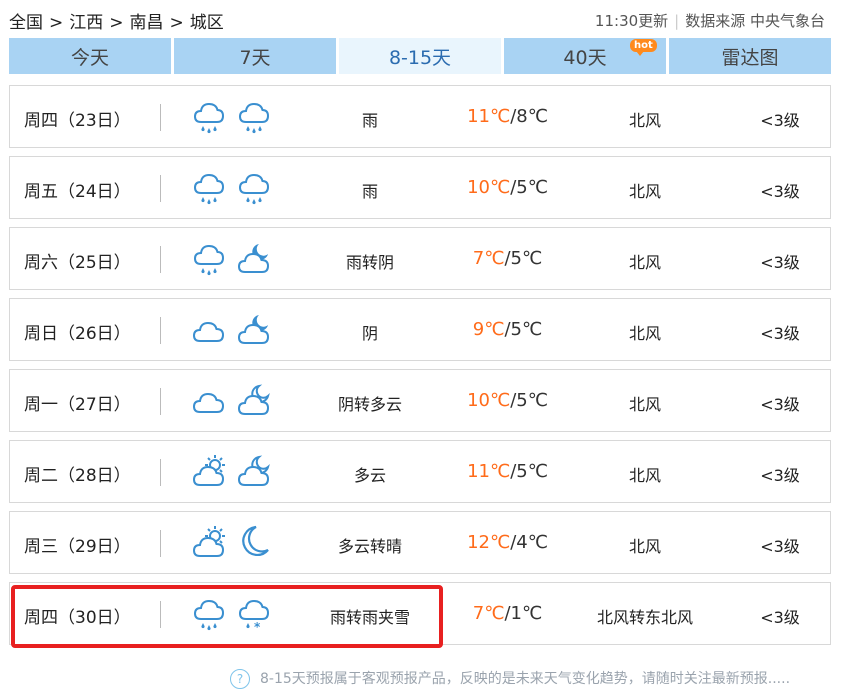 This screenshot has height=698, width=845. I want to click on tab-8-15-days: 8-15天, so click(420, 56).